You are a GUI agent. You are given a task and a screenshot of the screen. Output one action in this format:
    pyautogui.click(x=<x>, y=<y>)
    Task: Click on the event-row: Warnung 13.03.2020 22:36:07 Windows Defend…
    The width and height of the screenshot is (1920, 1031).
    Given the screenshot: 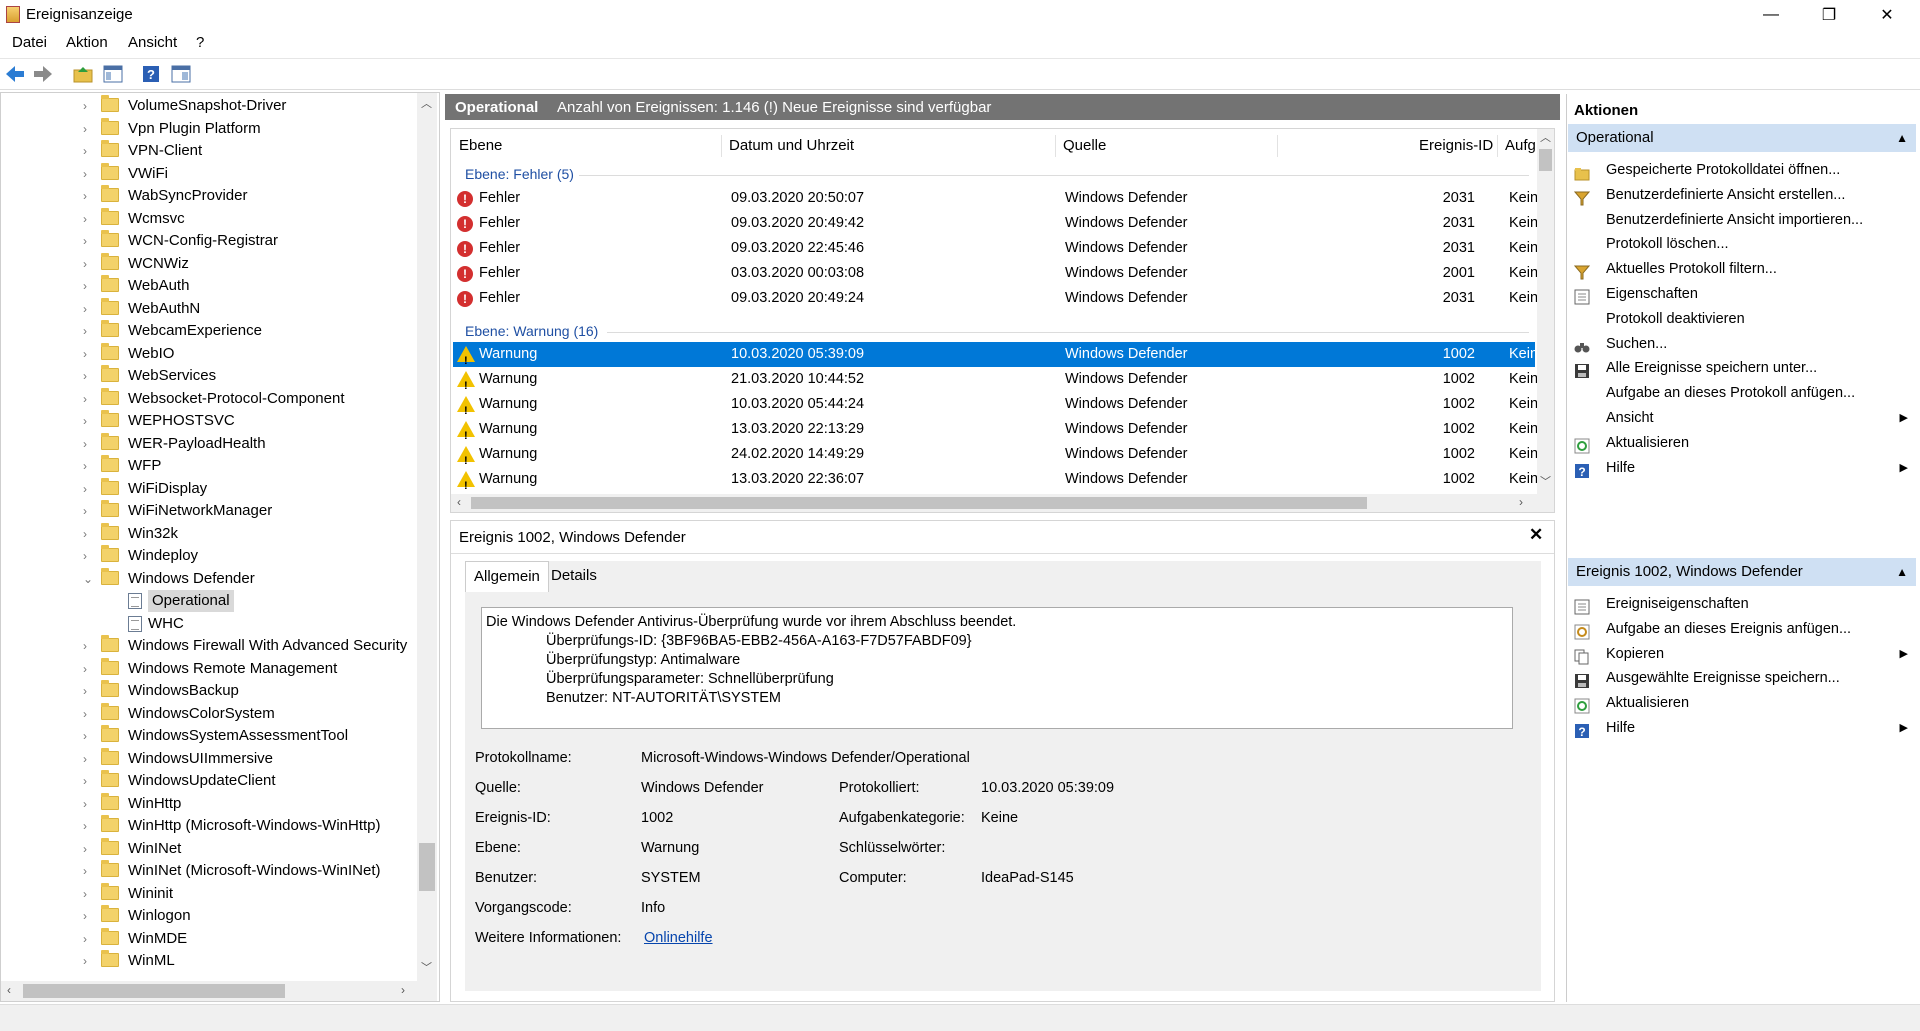 What is the action you would take?
    pyautogui.click(x=995, y=483)
    